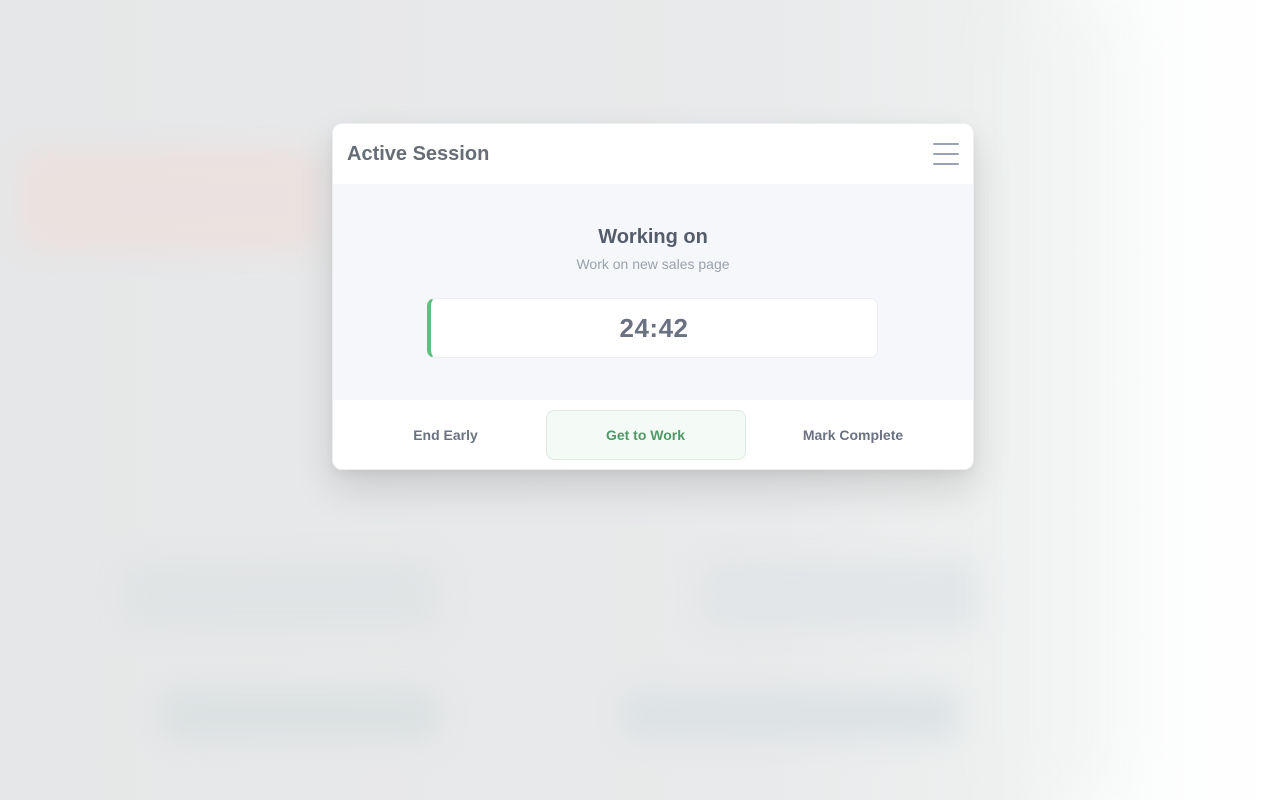  What do you see at coordinates (653, 237) in the screenshot?
I see `working-on-heading: Working on` at bounding box center [653, 237].